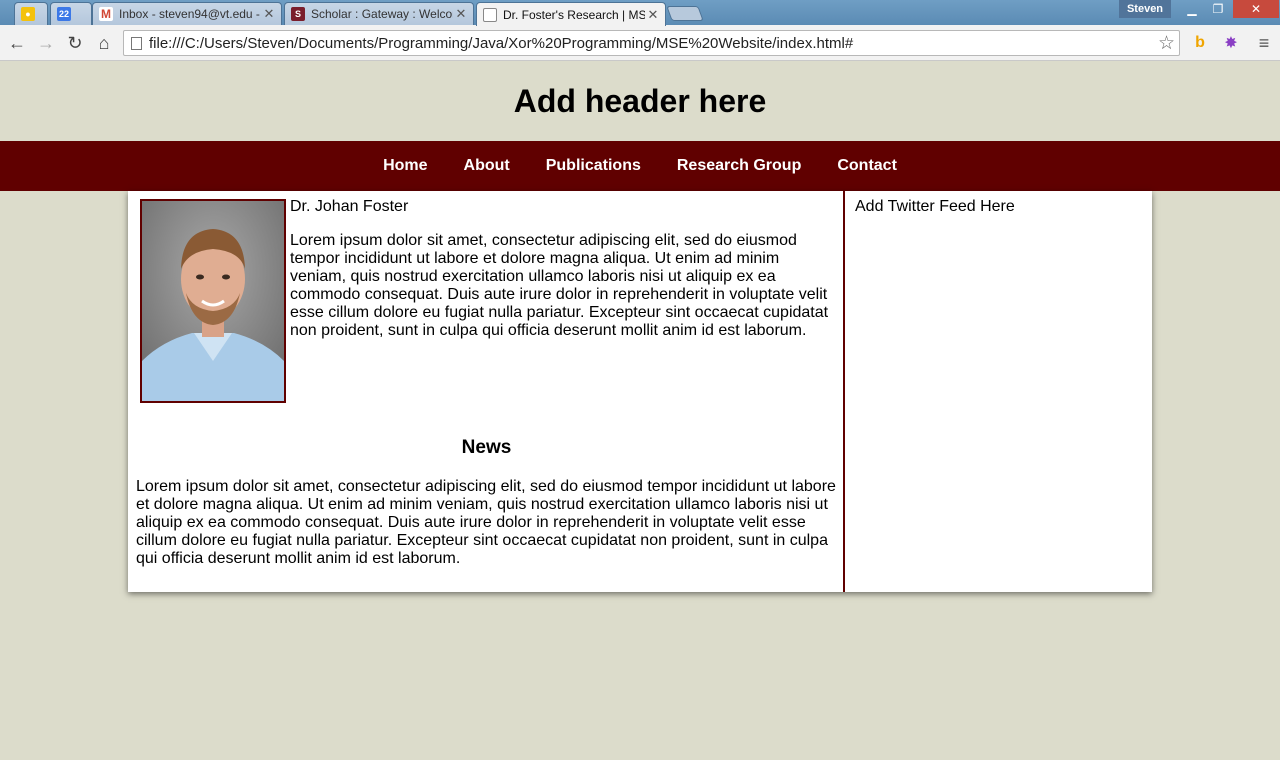 The image size is (1280, 760). Describe the element at coordinates (1145, 9) in the screenshot. I see `profile-button: Steven` at that location.